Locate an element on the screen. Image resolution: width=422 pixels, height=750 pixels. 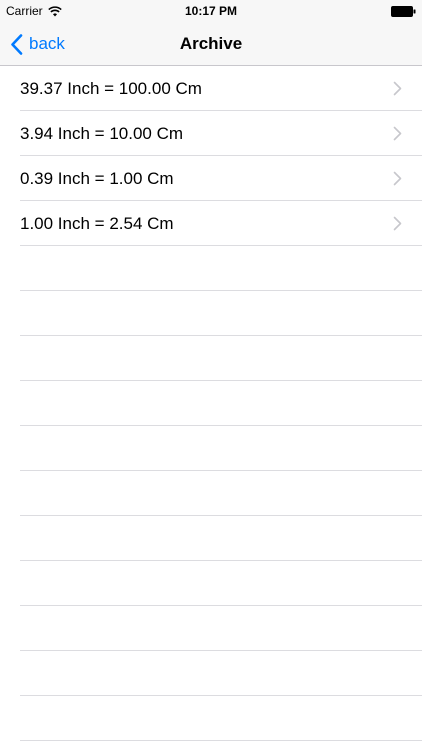
list-item: 1.00 Inch = 2.54 Cm is located at coordinates (211, 223).